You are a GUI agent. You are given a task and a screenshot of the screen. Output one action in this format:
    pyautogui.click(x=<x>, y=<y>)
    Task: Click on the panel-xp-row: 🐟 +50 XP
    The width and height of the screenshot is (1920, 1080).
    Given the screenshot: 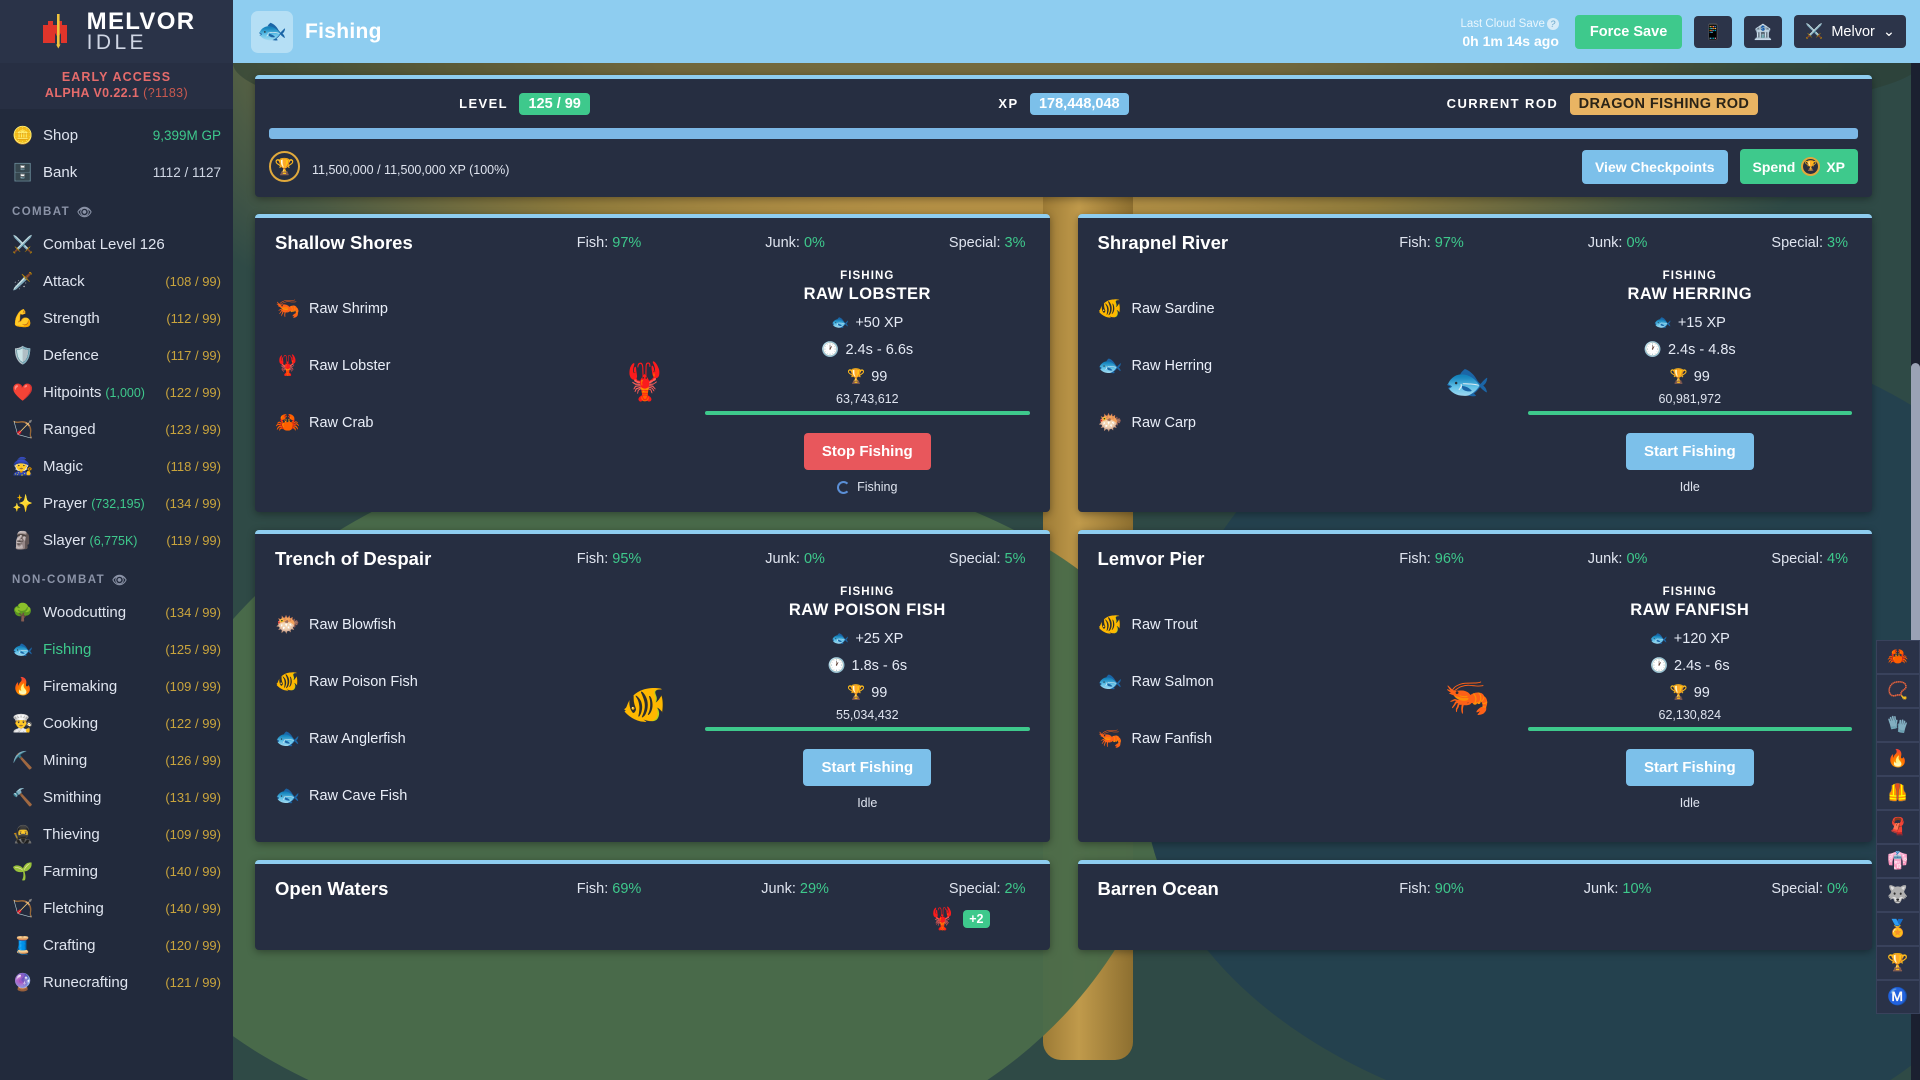 What is the action you would take?
    pyautogui.click(x=867, y=323)
    